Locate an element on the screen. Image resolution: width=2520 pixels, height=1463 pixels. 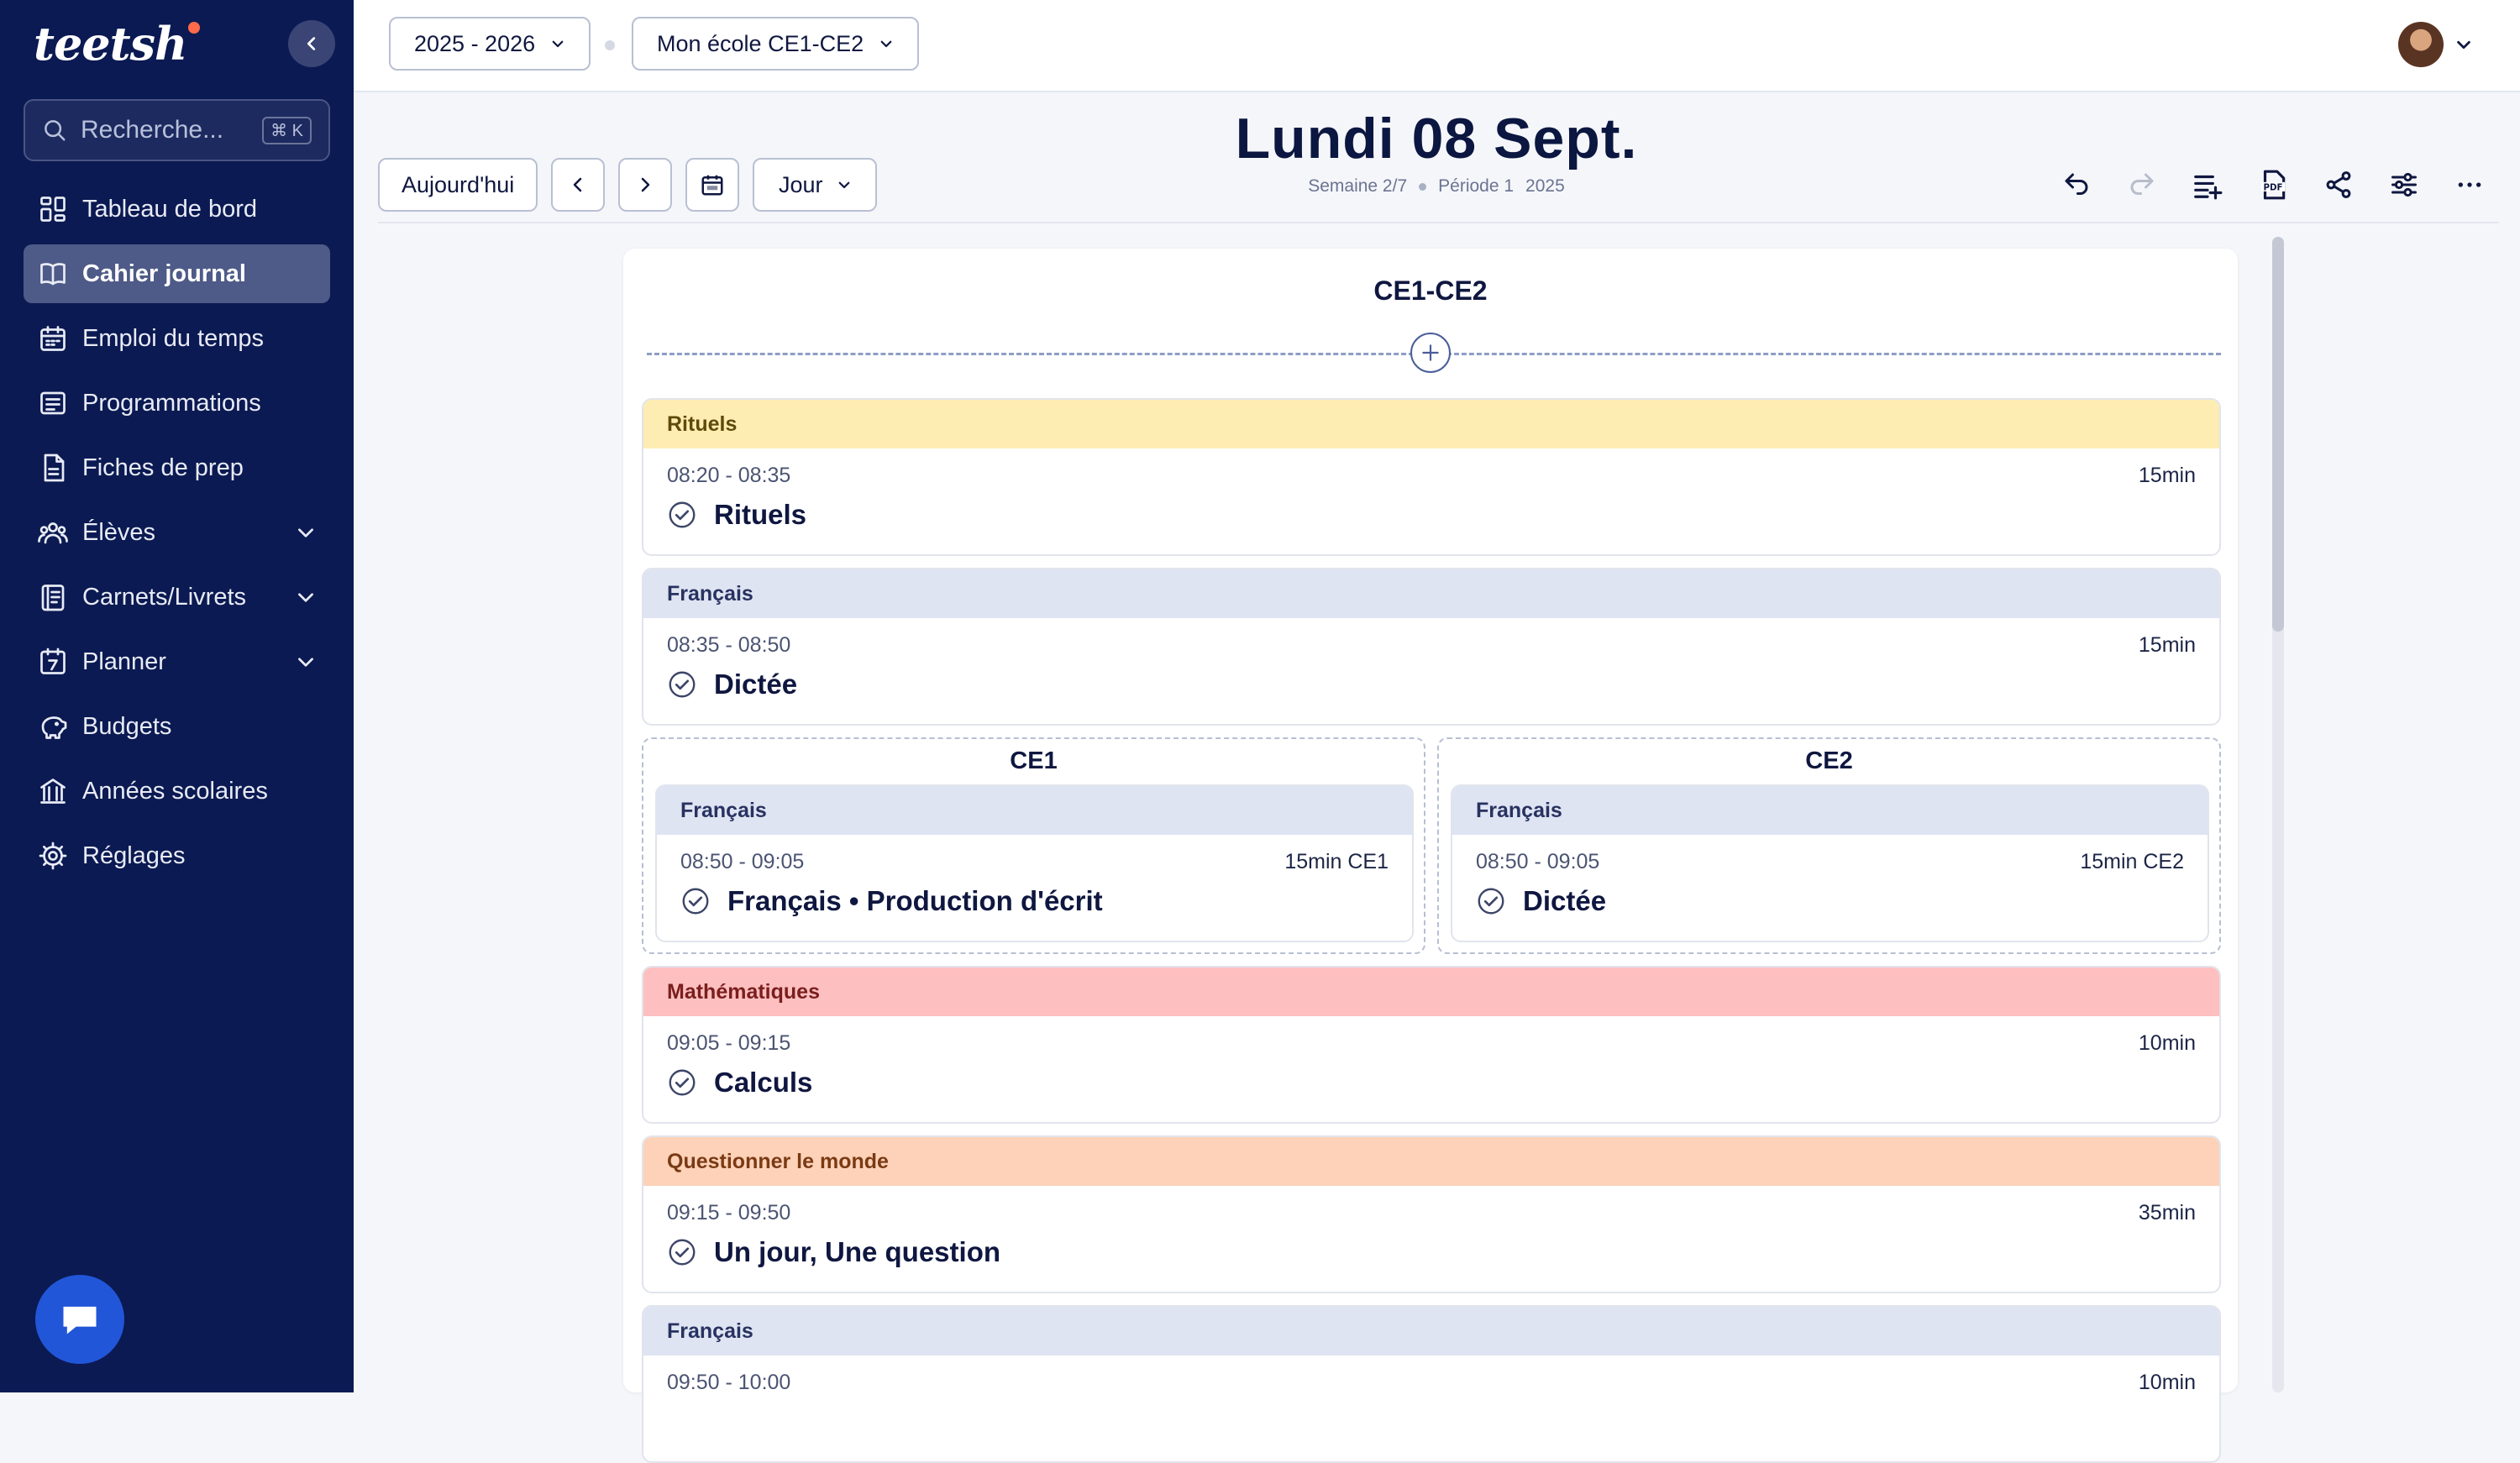
export-pdf-button: PDF is located at coordinates (2273, 185).